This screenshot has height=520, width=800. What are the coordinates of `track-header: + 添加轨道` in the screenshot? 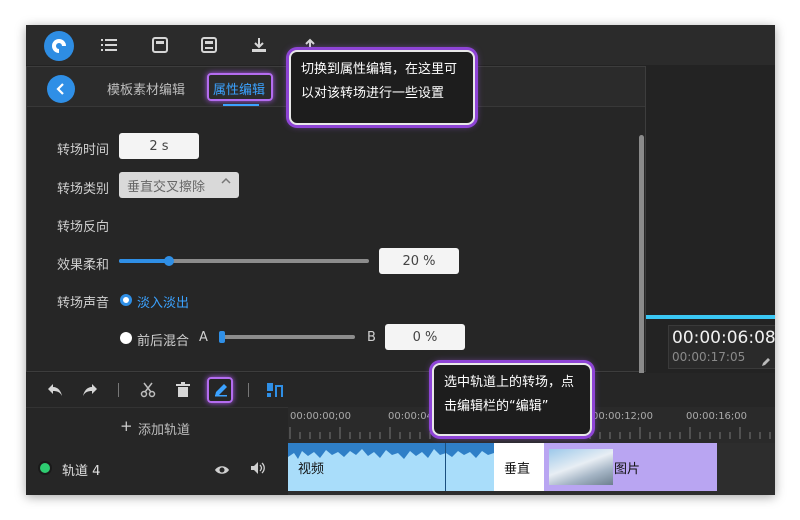 It's located at (157, 425).